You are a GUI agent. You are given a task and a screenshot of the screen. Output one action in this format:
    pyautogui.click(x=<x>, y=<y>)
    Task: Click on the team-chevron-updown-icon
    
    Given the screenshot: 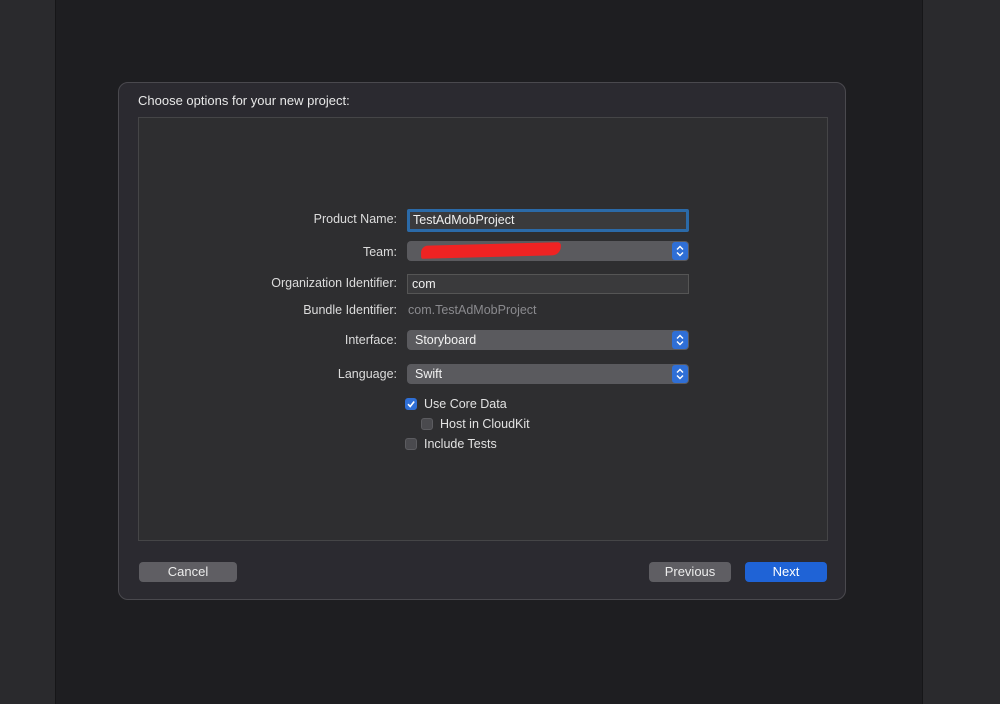 What is the action you would take?
    pyautogui.click(x=680, y=251)
    